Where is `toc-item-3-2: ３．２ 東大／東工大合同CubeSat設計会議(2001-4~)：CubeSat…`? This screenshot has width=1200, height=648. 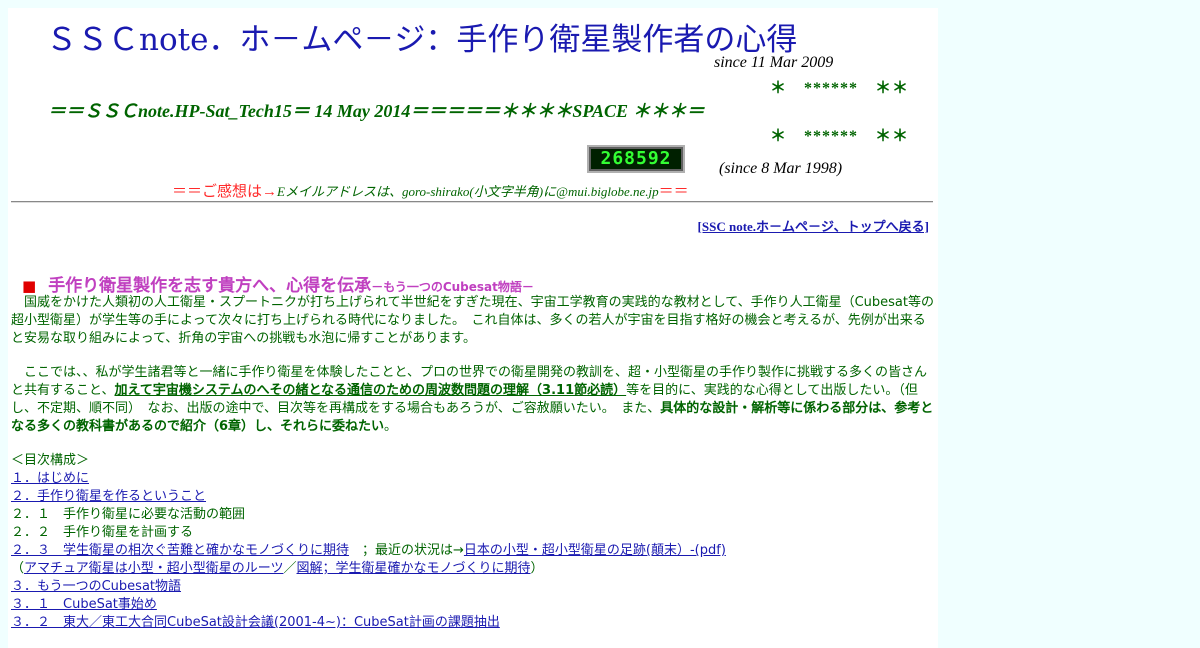 toc-item-3-2: ３．２ 東大／東工大合同CubeSat設計会議(2001-4~)：CubeSat… is located at coordinates (473, 623).